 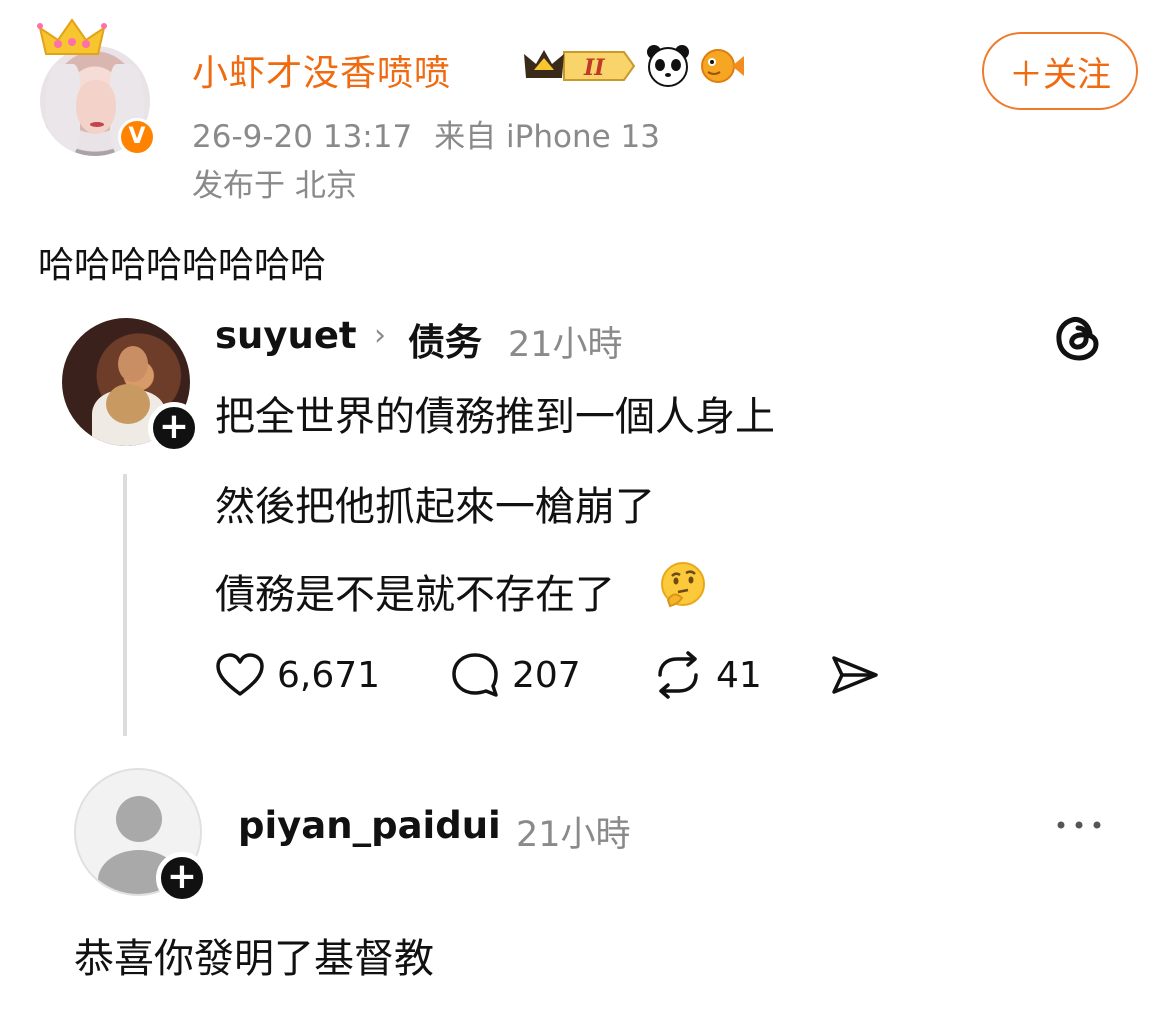 What do you see at coordinates (329, 675) in the screenshot?
I see `like-count: 6,671` at bounding box center [329, 675].